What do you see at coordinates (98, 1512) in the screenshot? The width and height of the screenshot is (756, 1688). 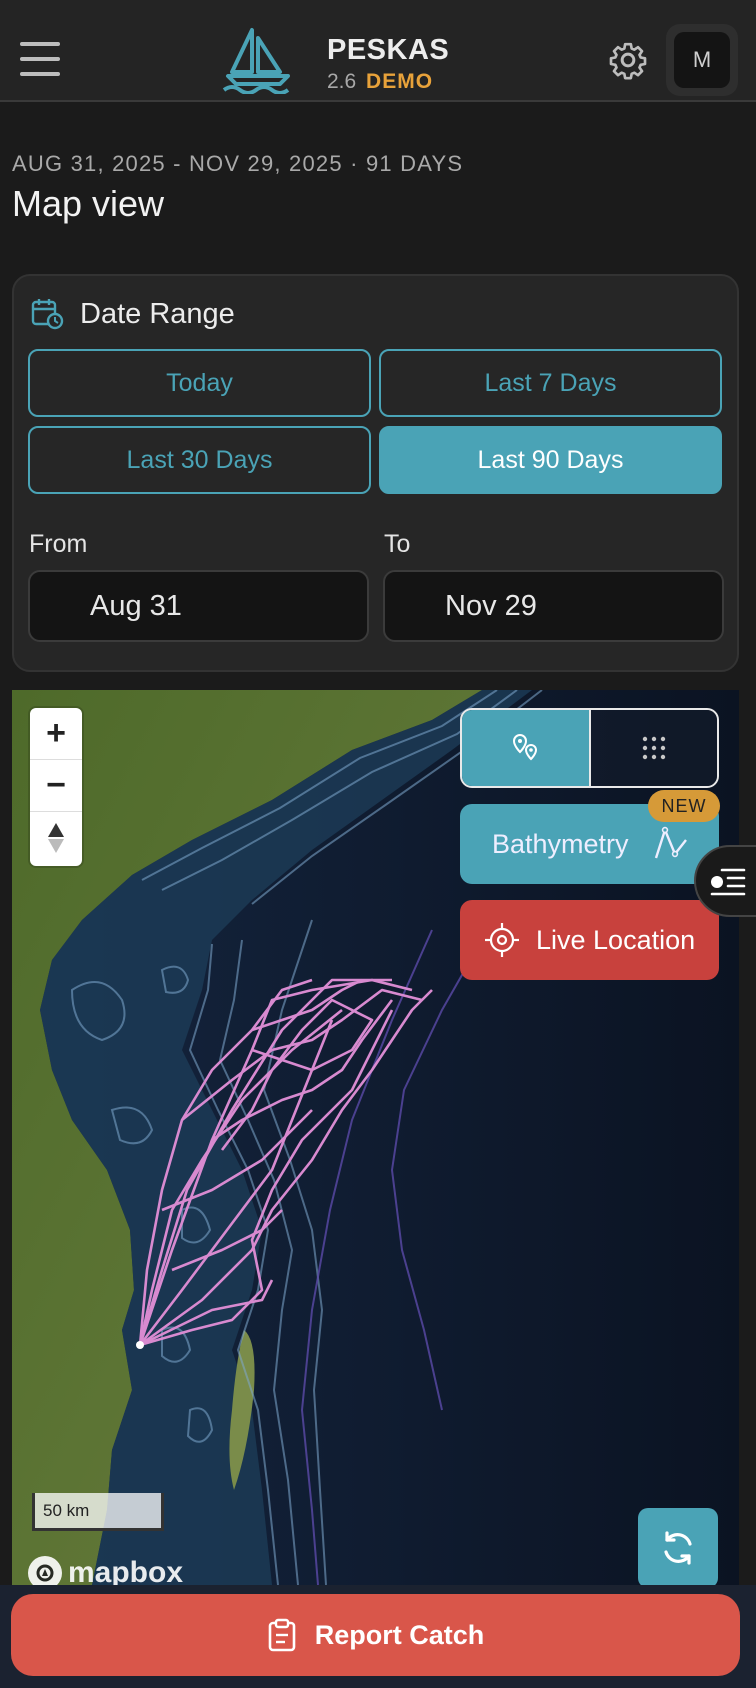 I see `map-scale: 50 km` at bounding box center [98, 1512].